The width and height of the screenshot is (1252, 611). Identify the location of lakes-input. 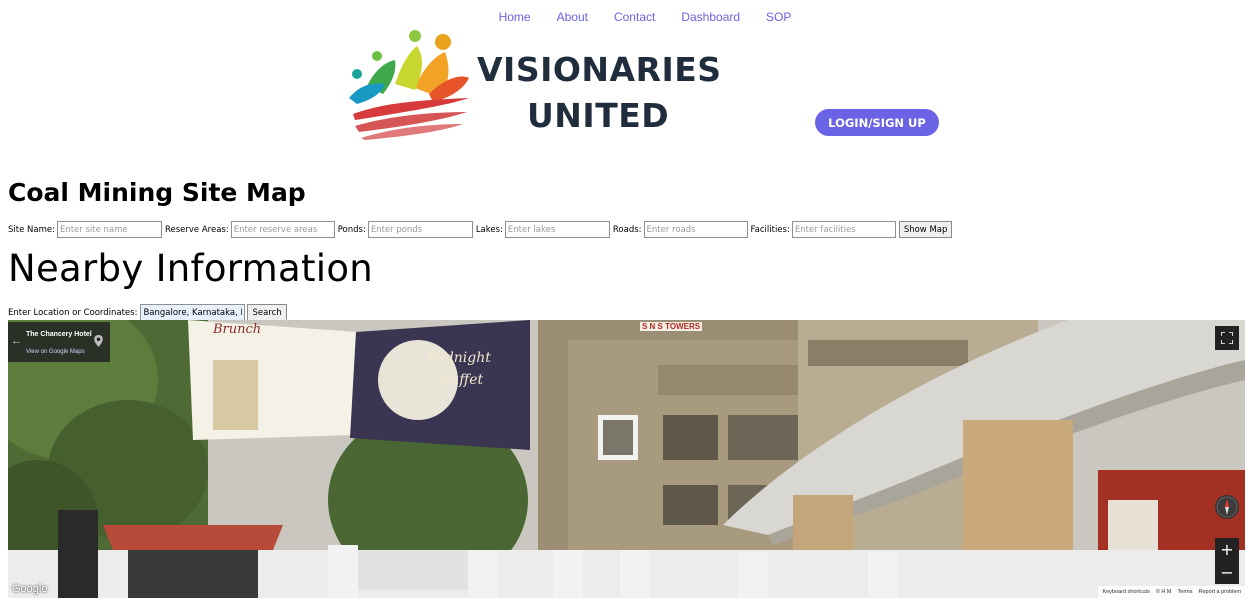
(557, 229).